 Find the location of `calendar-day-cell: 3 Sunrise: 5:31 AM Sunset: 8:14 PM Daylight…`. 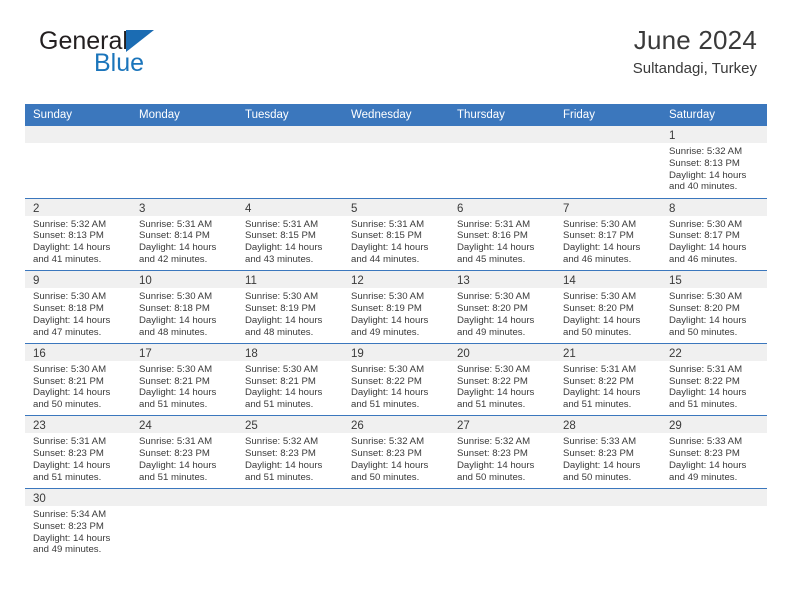

calendar-day-cell: 3 Sunrise: 5:31 AM Sunset: 8:14 PM Daylight… is located at coordinates (184, 234).